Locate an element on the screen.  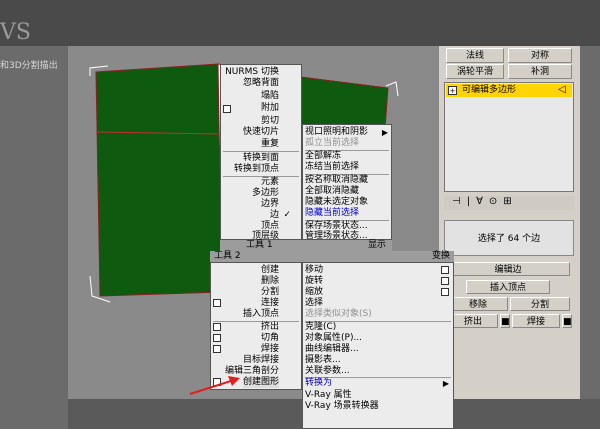
menu-remove: 删除 is located at coordinates (270, 281).